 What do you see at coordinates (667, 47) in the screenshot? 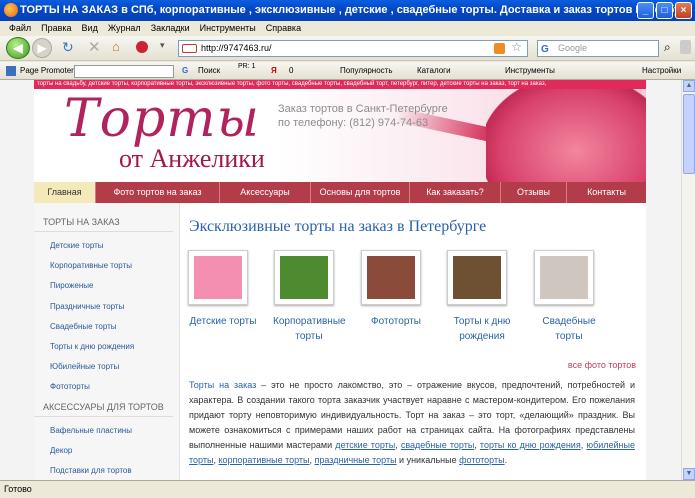
I see `search-go-icon: ⌕` at bounding box center [667, 47].